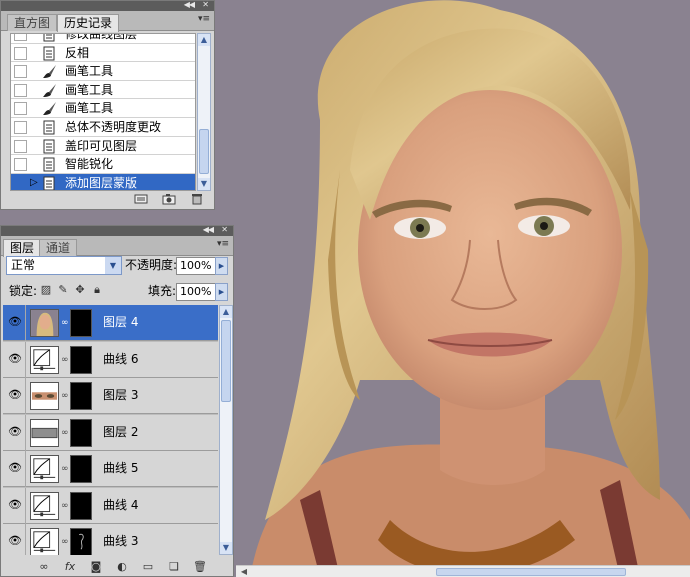 Image resolution: width=690 pixels, height=577 pixels. What do you see at coordinates (44, 432) in the screenshot?
I see `layer-thumbnail-gray` at bounding box center [44, 432].